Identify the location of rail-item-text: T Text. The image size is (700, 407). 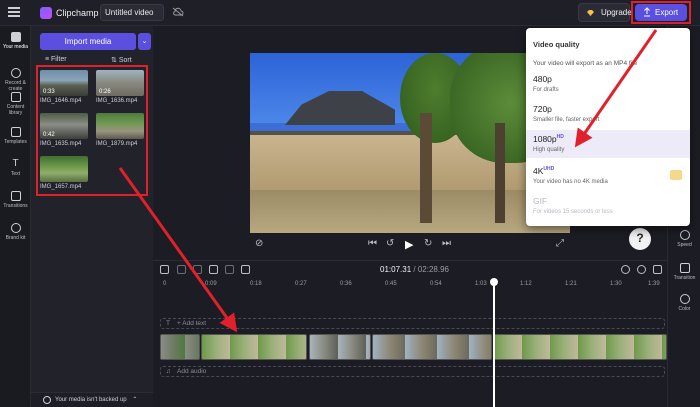
(15, 168).